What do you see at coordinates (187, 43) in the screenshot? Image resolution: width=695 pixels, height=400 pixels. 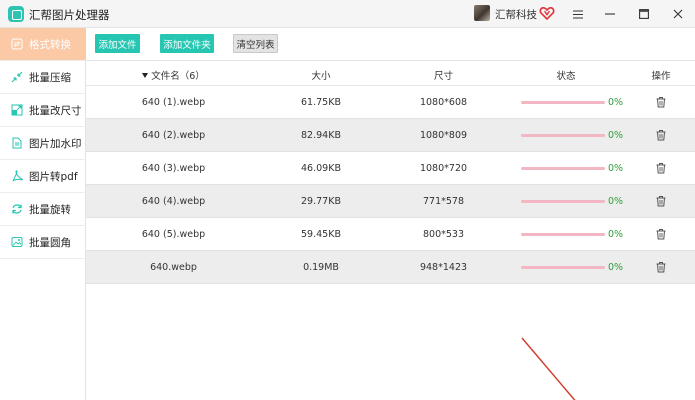 I see `add-folder-button: 添加文件夹` at bounding box center [187, 43].